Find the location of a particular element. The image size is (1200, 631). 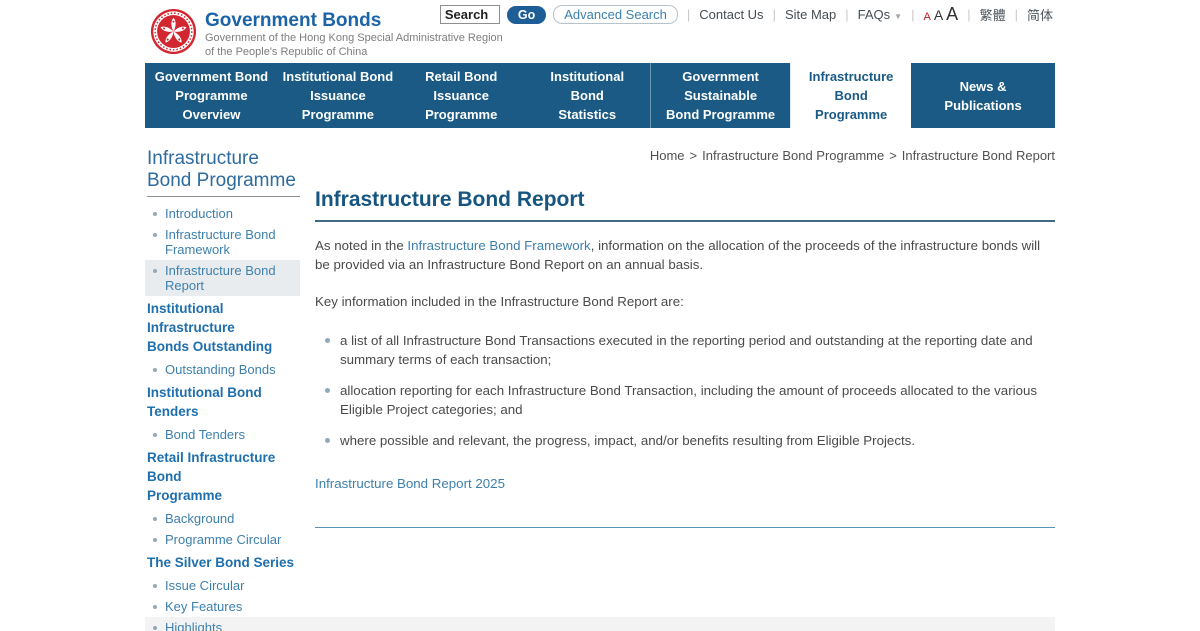

contact-us-link: Contact Us is located at coordinates (731, 14).